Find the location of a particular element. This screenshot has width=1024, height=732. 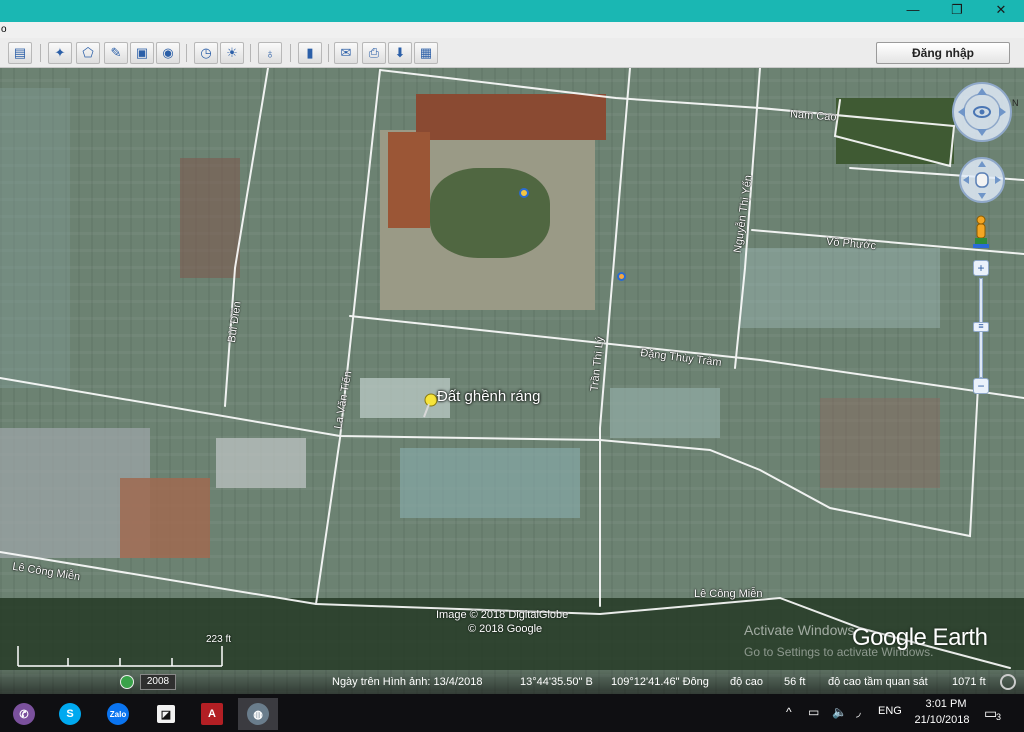

path-icon: ✎ is located at coordinates (116, 52).